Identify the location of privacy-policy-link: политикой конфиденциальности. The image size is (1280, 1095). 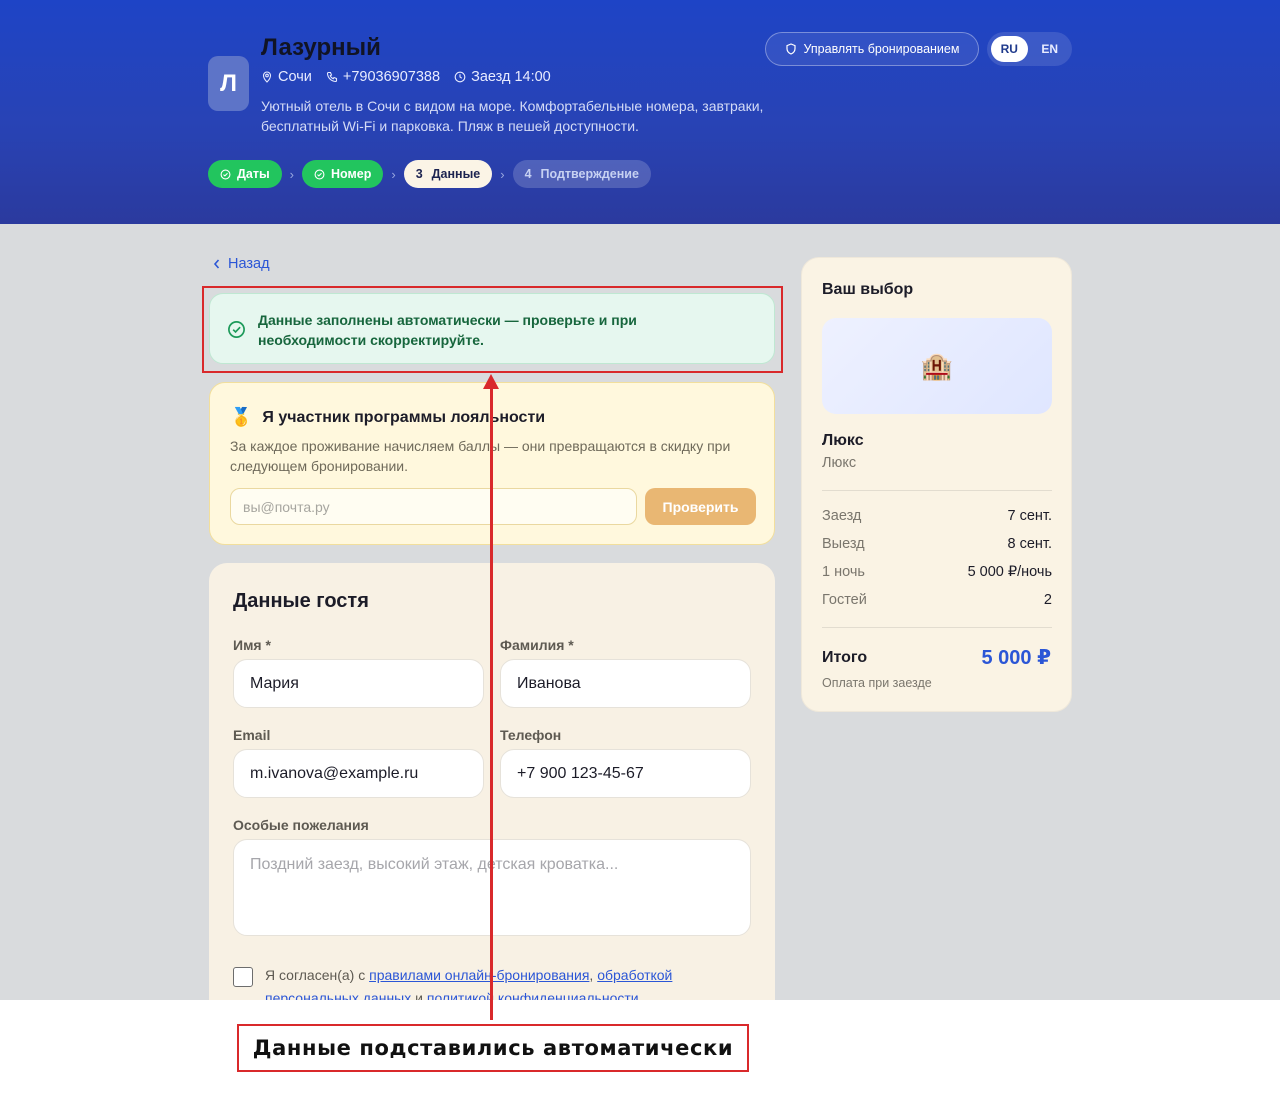
(533, 995).